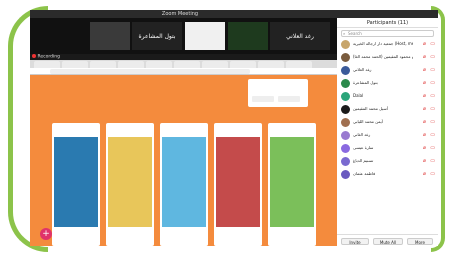  I want to click on video-tile: رغد العلاني, so click(300, 36).